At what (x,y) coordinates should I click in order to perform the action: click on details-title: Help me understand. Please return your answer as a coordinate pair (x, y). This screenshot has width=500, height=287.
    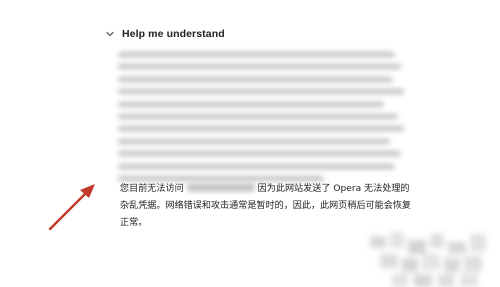
    Looking at the image, I should click on (173, 34).